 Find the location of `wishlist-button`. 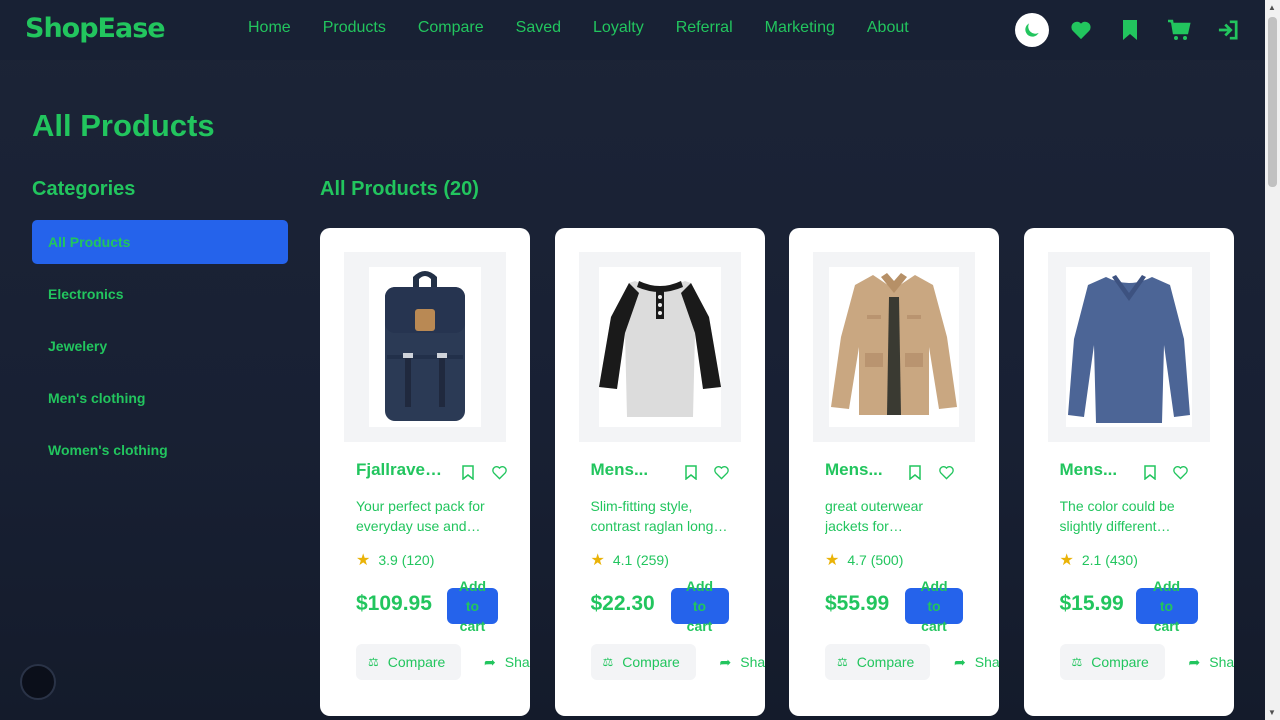

wishlist-button is located at coordinates (1081, 30).